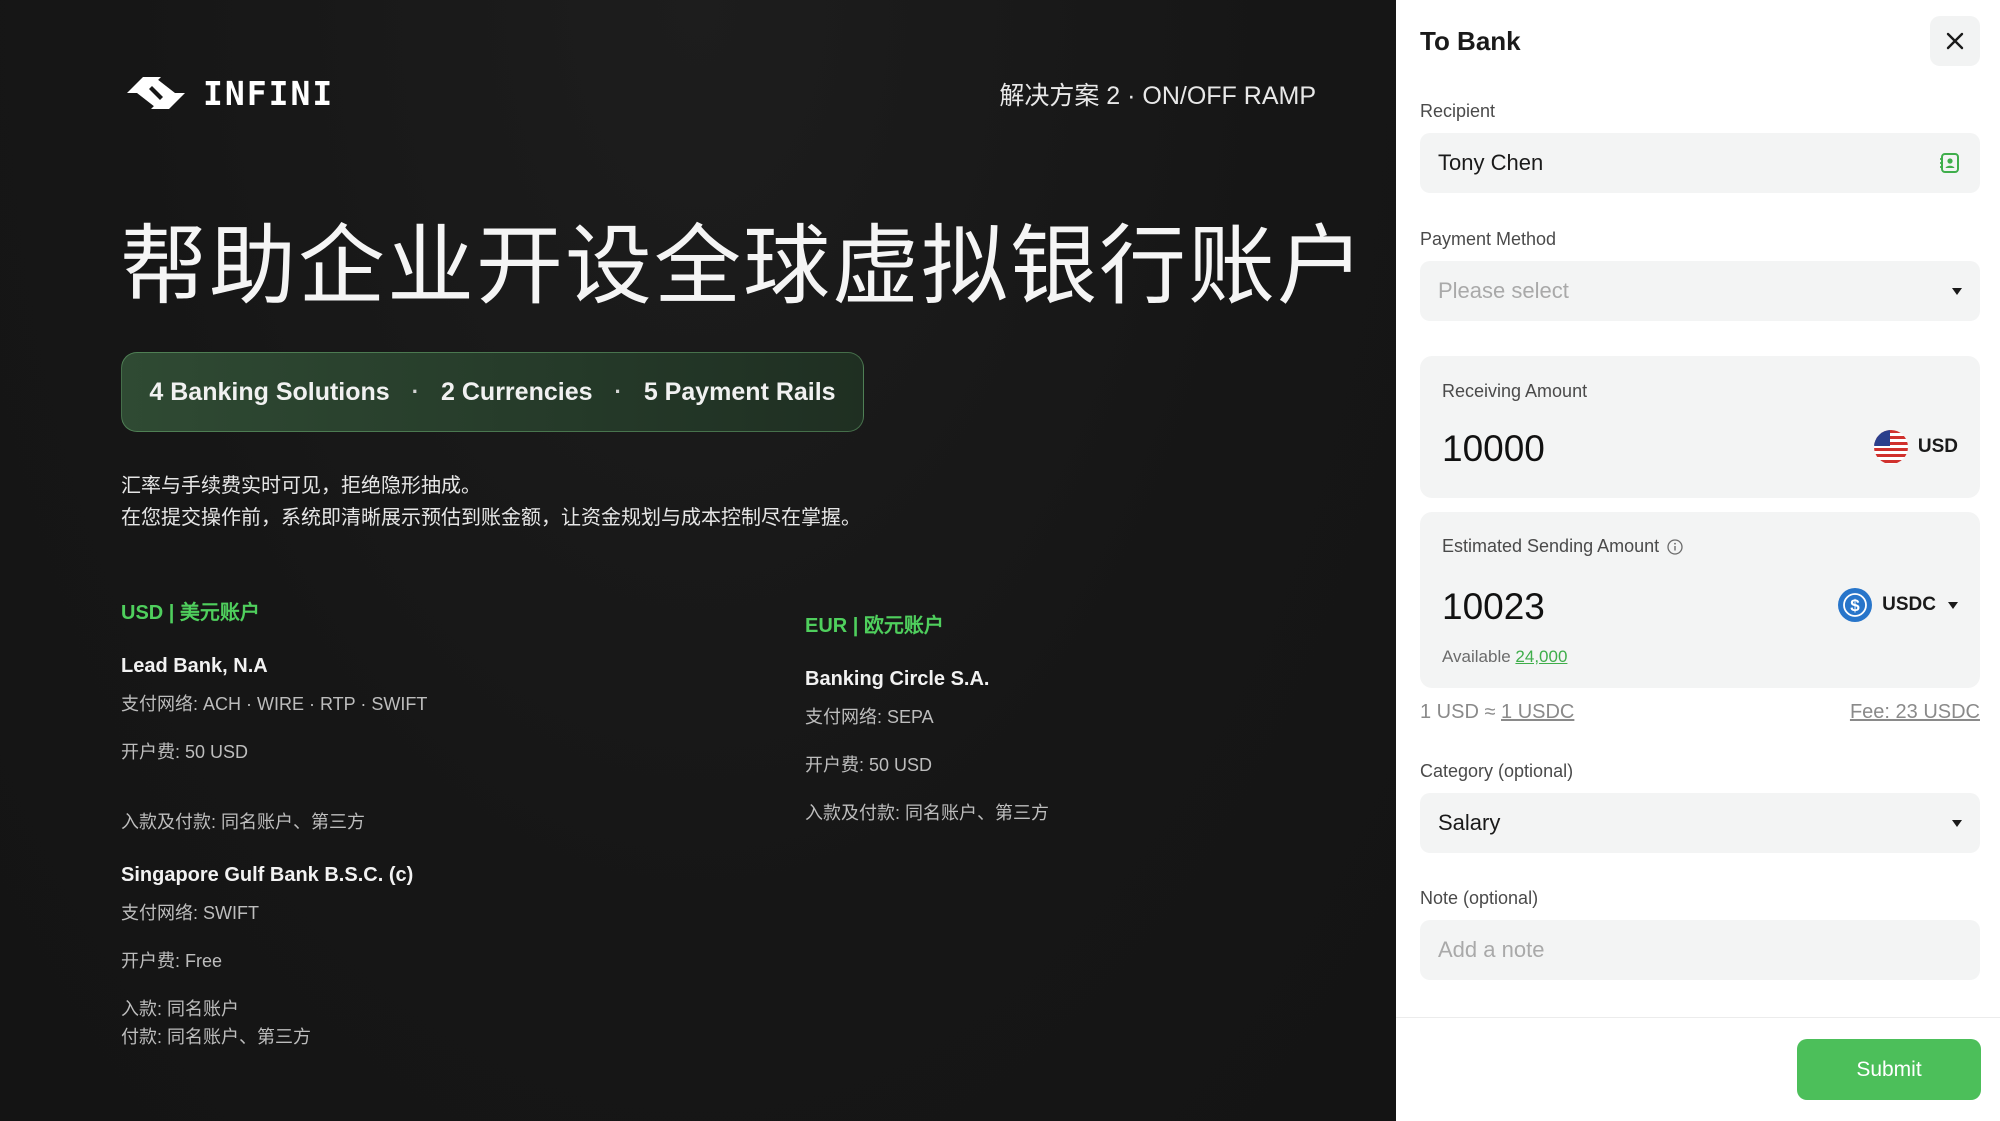 The width and height of the screenshot is (2000, 1121). What do you see at coordinates (1700, 950) in the screenshot?
I see `note-input: Add a note` at bounding box center [1700, 950].